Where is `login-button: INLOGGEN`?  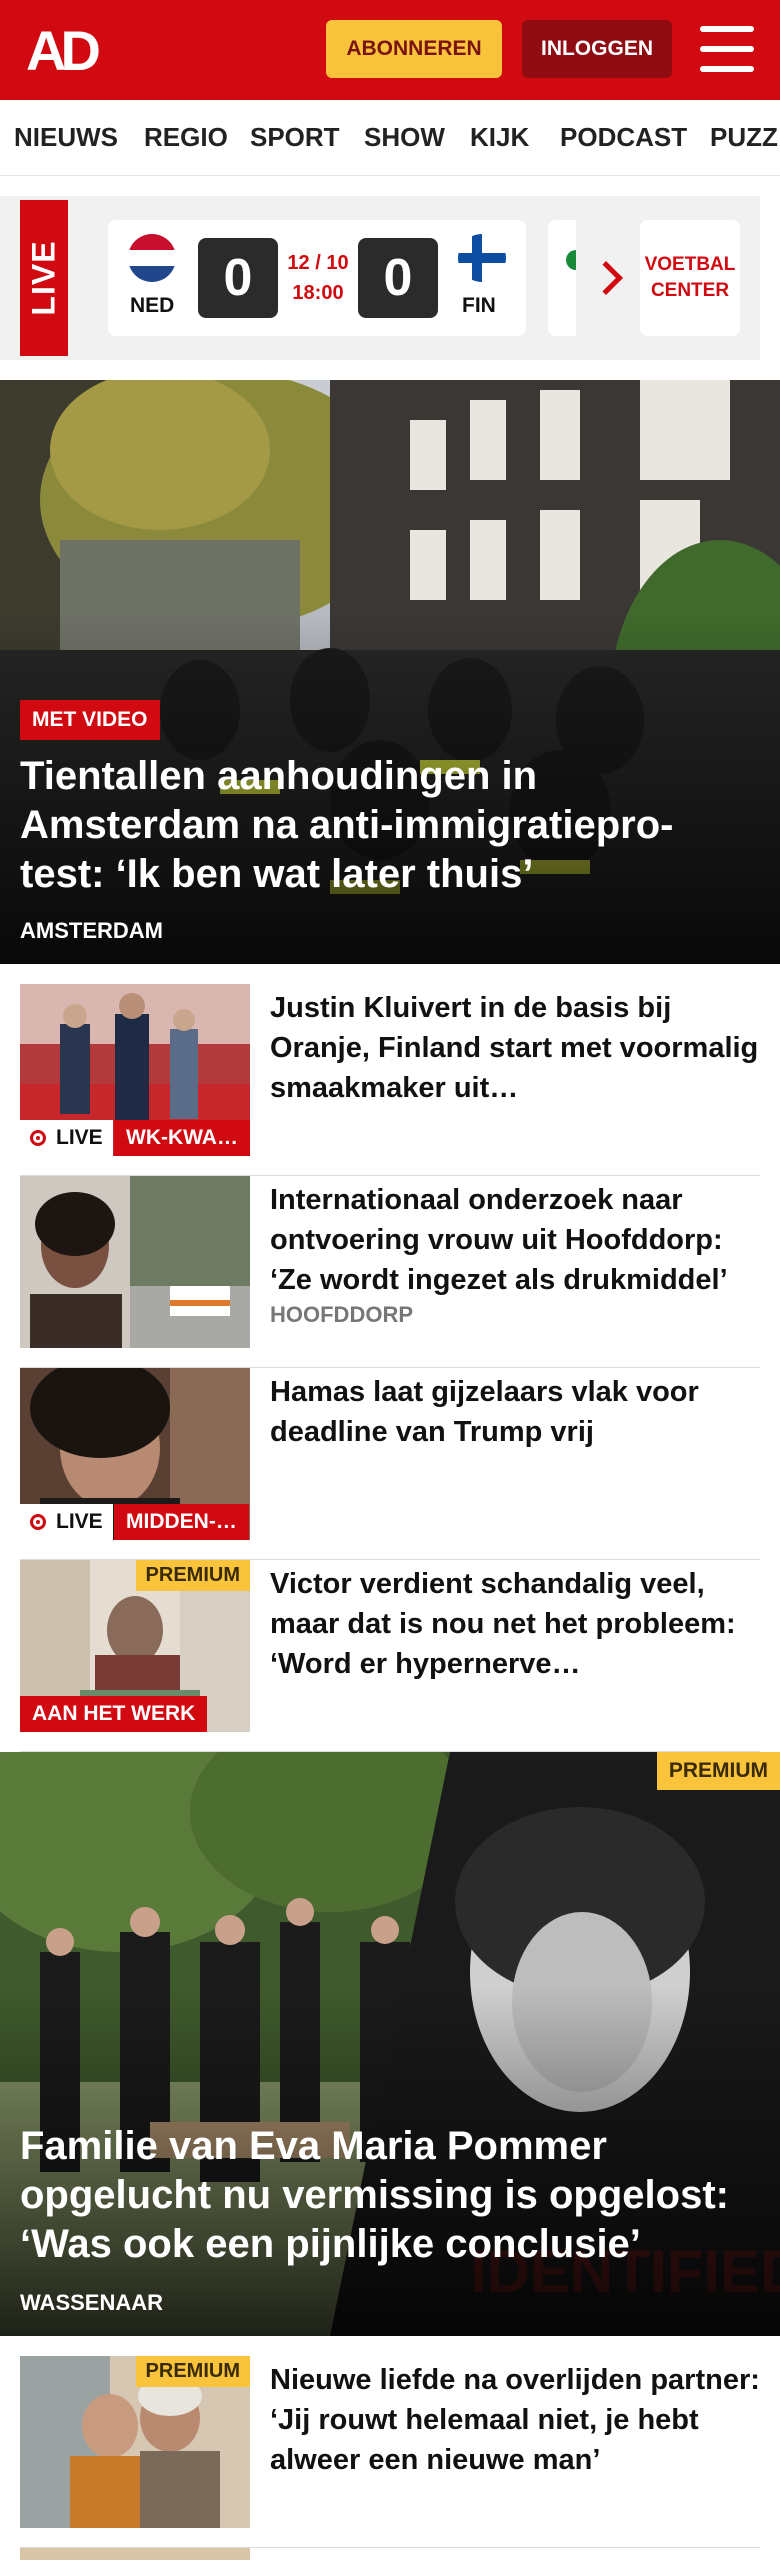
login-button: INLOGGEN is located at coordinates (597, 49).